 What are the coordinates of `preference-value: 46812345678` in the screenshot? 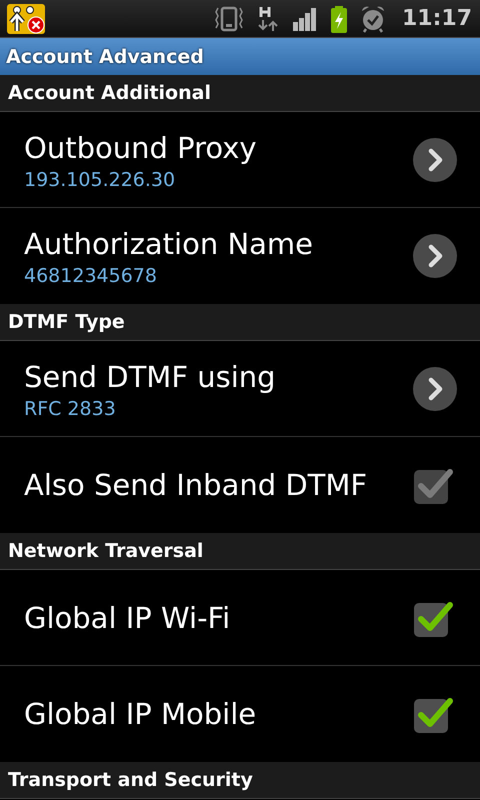 It's located at (91, 276).